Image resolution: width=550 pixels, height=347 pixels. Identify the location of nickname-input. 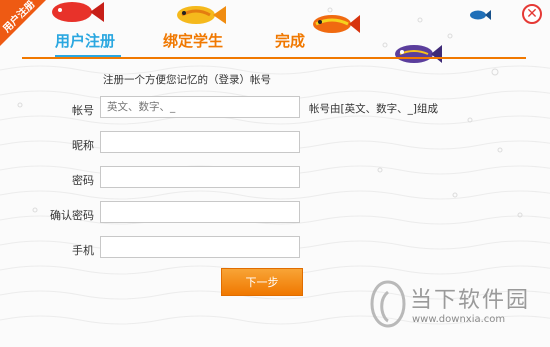
(200, 142).